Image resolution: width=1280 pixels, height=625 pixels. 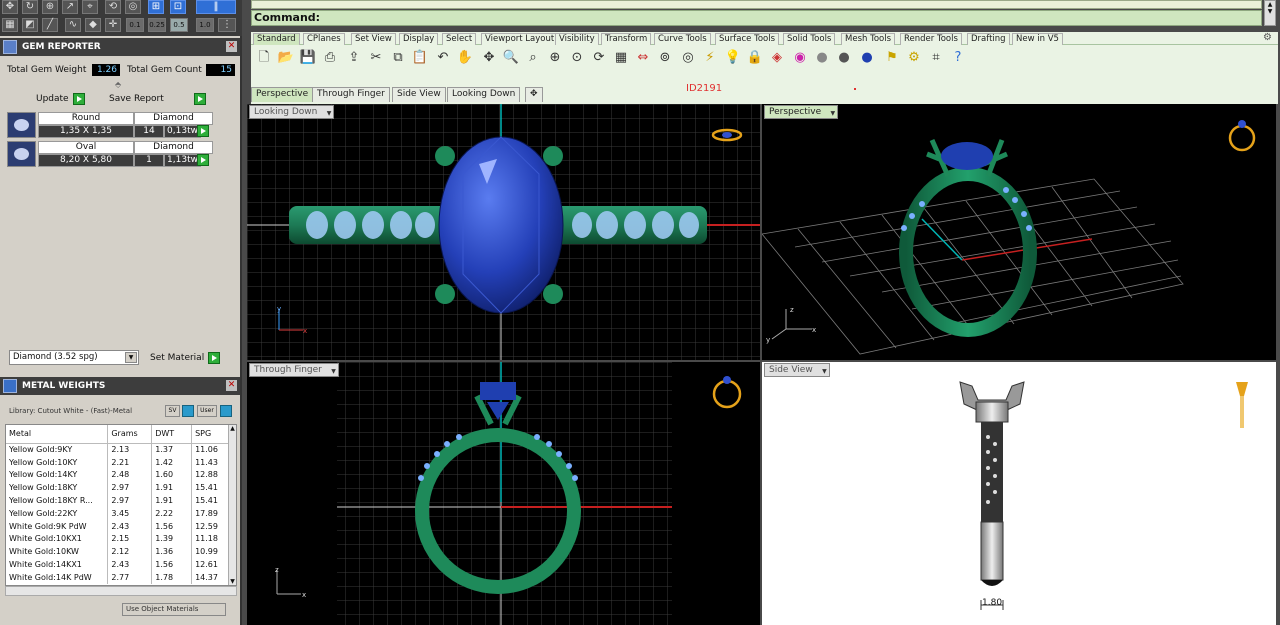 What do you see at coordinates (118, 449) in the screenshot?
I see `table-row: Yellow Gold:9KY 2.13 1.37 11.06` at bounding box center [118, 449].